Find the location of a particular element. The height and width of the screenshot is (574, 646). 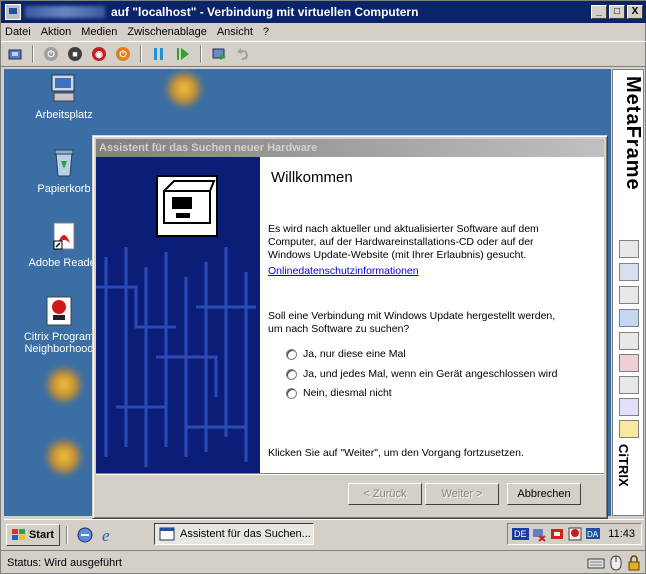

close-button: X is located at coordinates (635, 12).